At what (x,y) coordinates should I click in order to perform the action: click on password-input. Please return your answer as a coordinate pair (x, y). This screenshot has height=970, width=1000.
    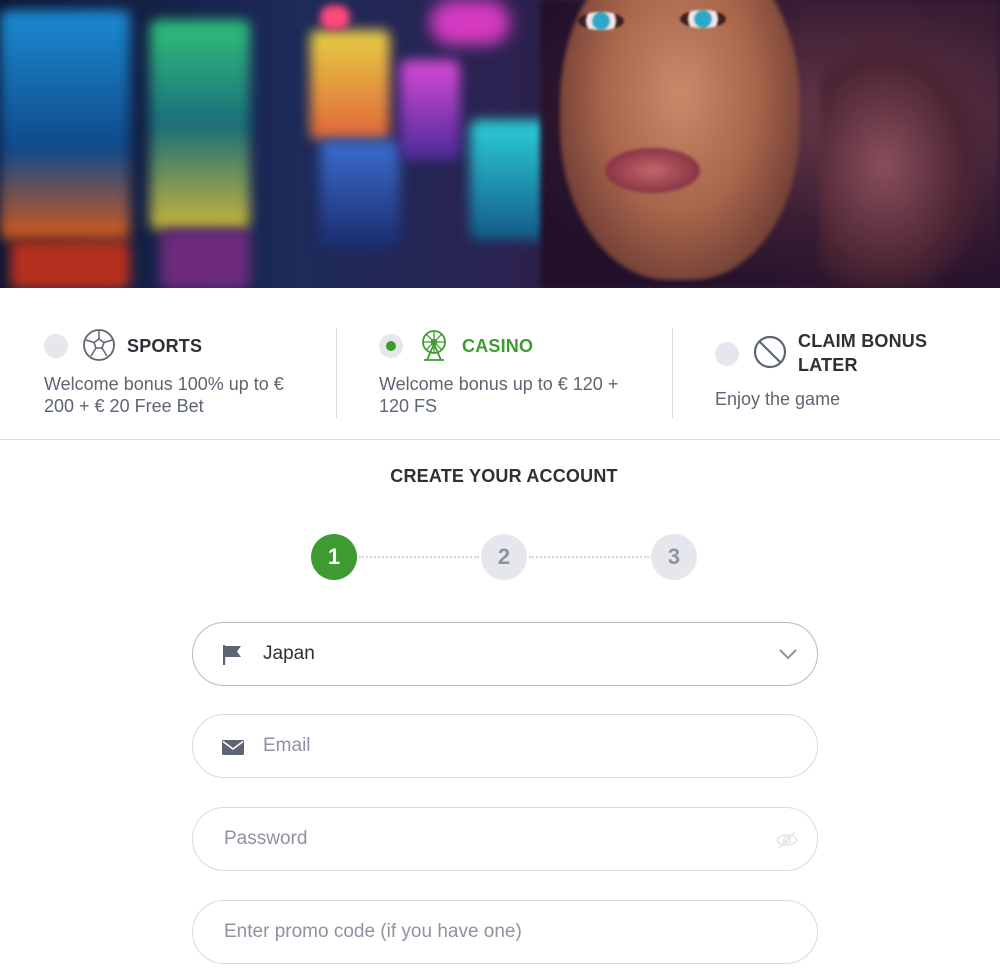
    Looking at the image, I should click on (494, 839).